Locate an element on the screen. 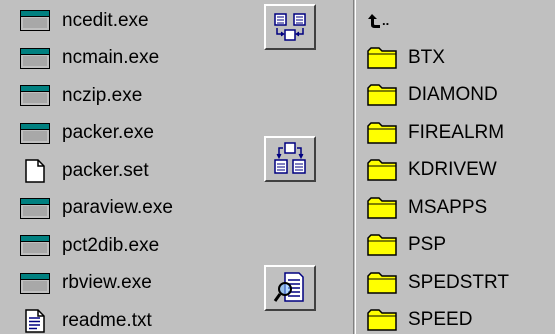 This screenshot has width=555, height=334. sync-panels-button is located at coordinates (290, 159).